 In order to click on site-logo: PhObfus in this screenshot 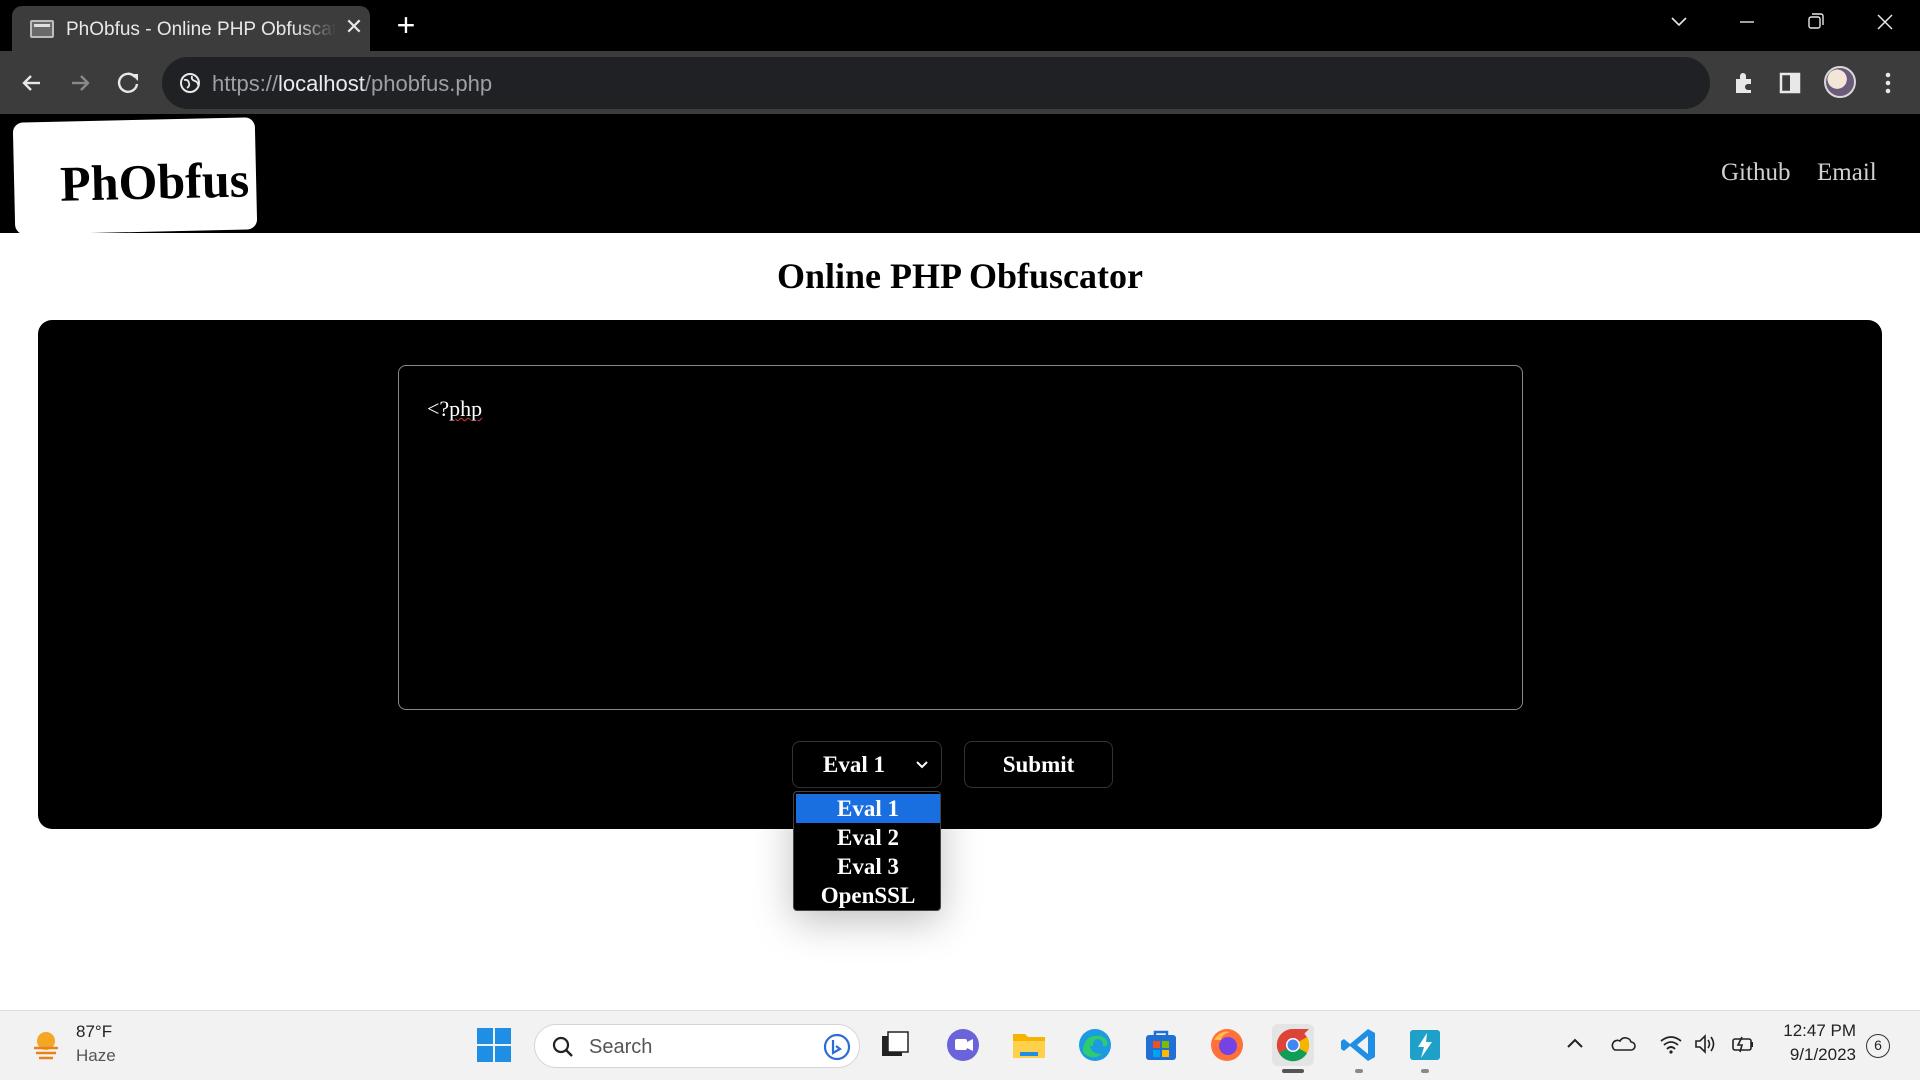, I will do `click(154, 181)`.